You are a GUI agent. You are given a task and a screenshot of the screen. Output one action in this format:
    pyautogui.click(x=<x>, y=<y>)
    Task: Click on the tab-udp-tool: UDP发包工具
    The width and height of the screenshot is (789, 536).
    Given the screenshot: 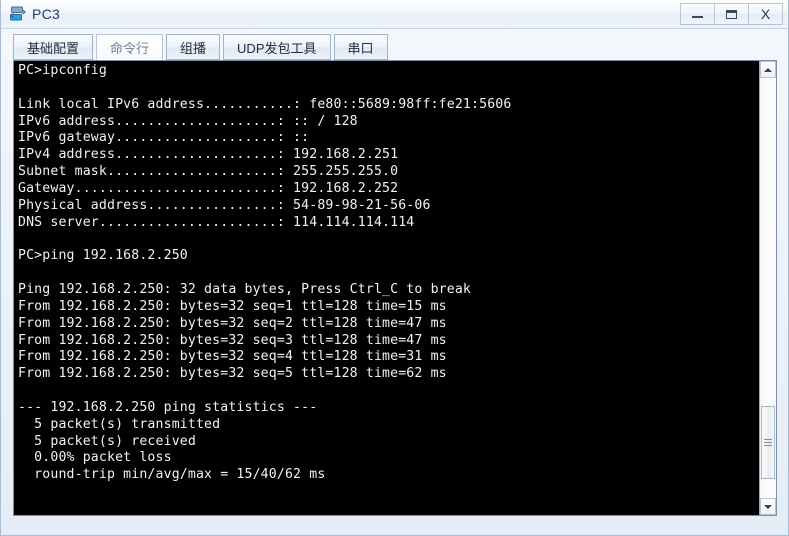 What is the action you would take?
    pyautogui.click(x=277, y=47)
    